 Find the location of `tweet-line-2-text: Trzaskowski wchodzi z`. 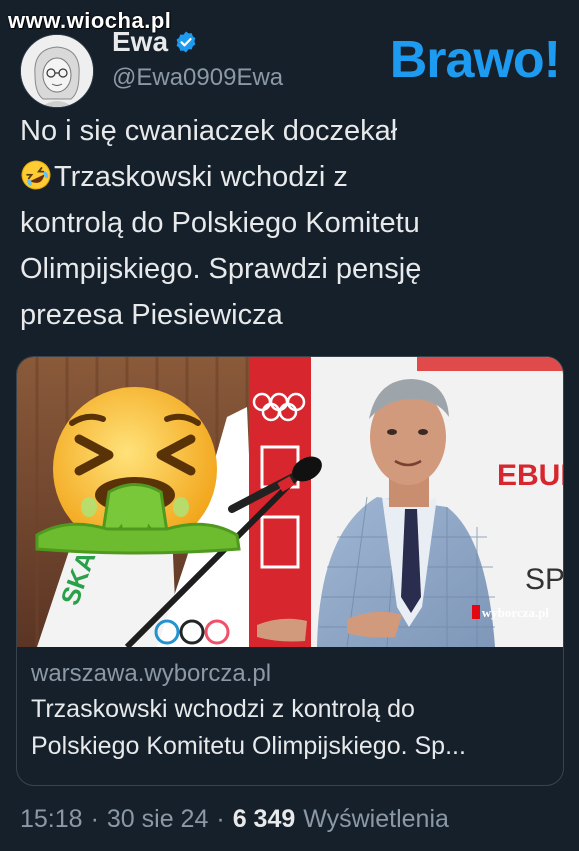

tweet-line-2-text: Trzaskowski wchodzi z is located at coordinates (201, 177).